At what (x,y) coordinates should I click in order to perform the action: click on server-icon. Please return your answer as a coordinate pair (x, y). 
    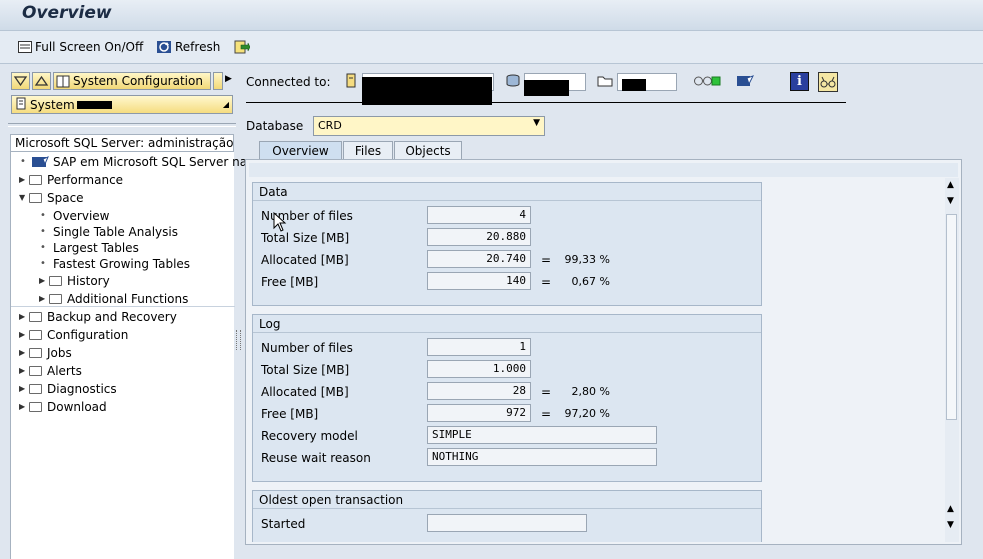
    Looking at the image, I should click on (351, 80).